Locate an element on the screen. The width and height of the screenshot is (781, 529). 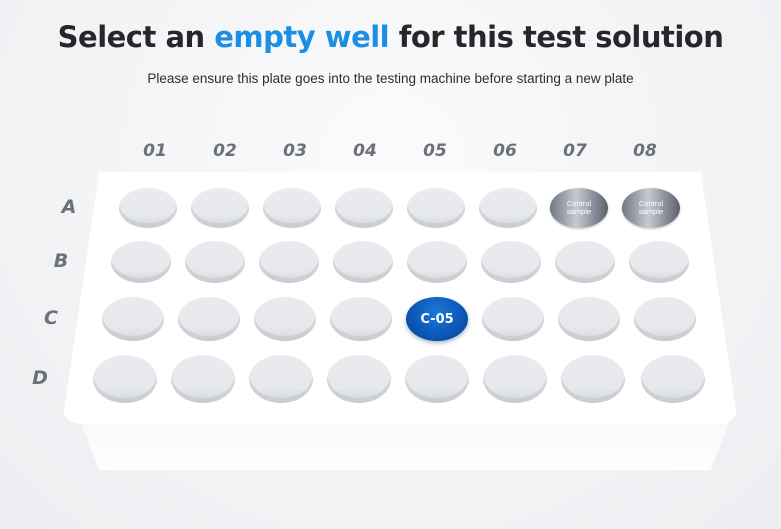
column-label: 07 is located at coordinates (575, 151).